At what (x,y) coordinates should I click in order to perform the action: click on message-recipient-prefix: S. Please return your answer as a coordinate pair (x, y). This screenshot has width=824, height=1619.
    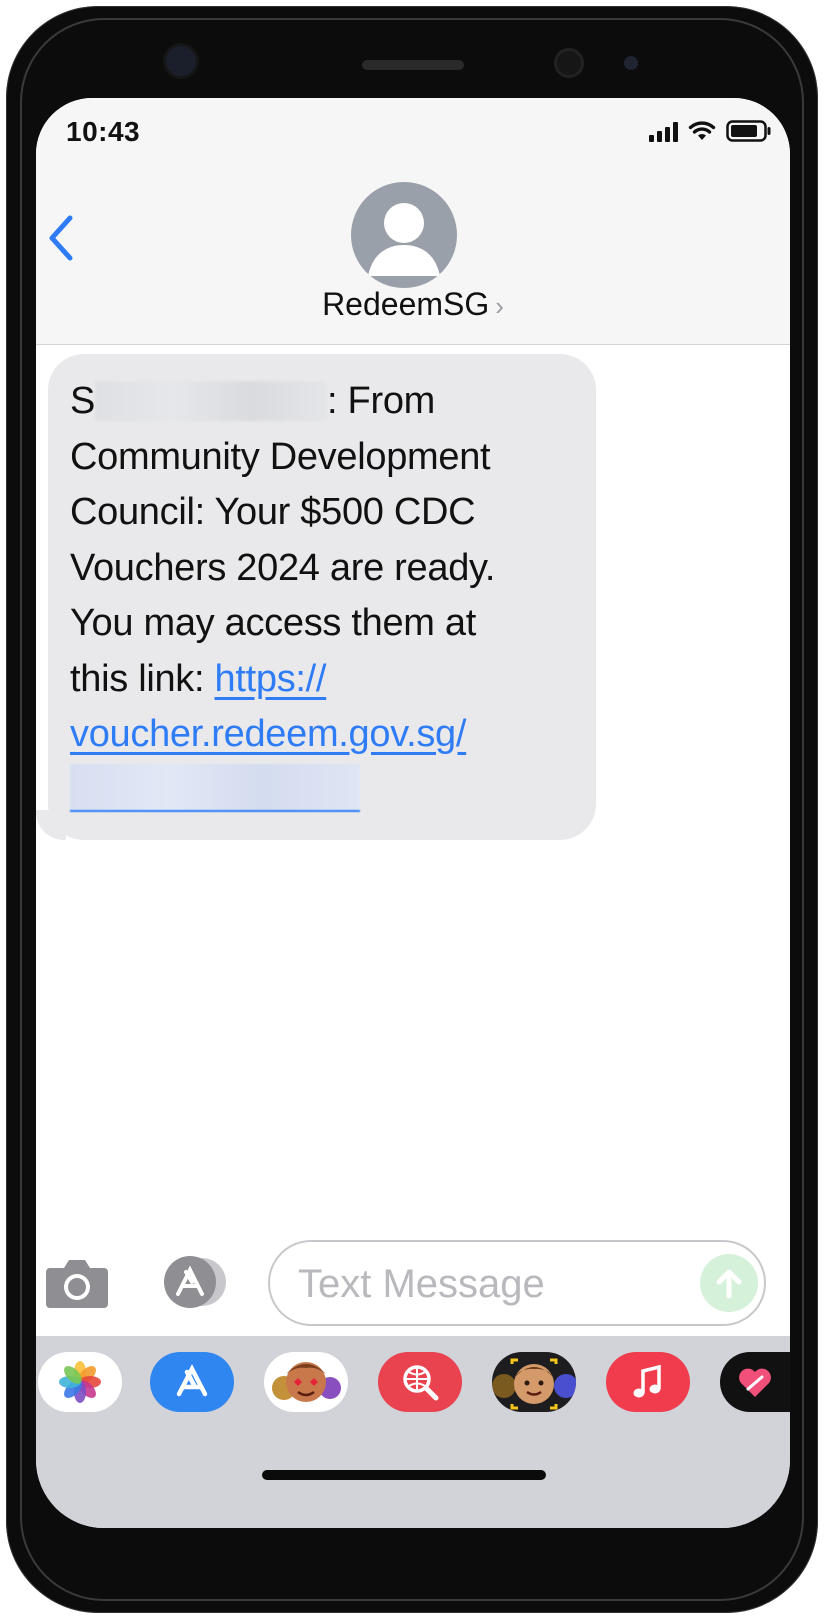
    Looking at the image, I should click on (83, 401).